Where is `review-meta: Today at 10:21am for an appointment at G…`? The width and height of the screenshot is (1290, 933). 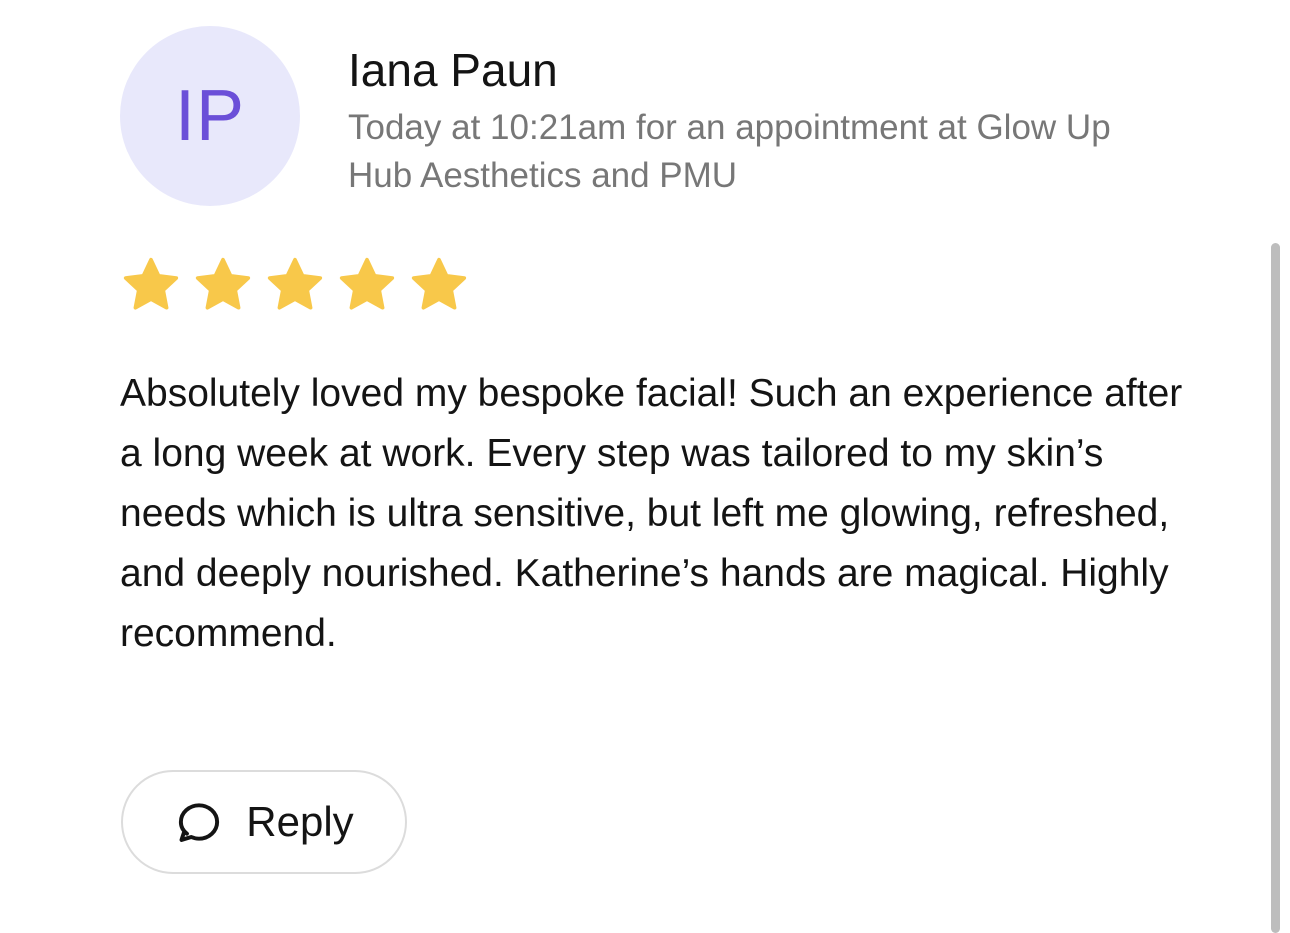
review-meta: Today at 10:21am for an appointment at G… is located at coordinates (729, 151).